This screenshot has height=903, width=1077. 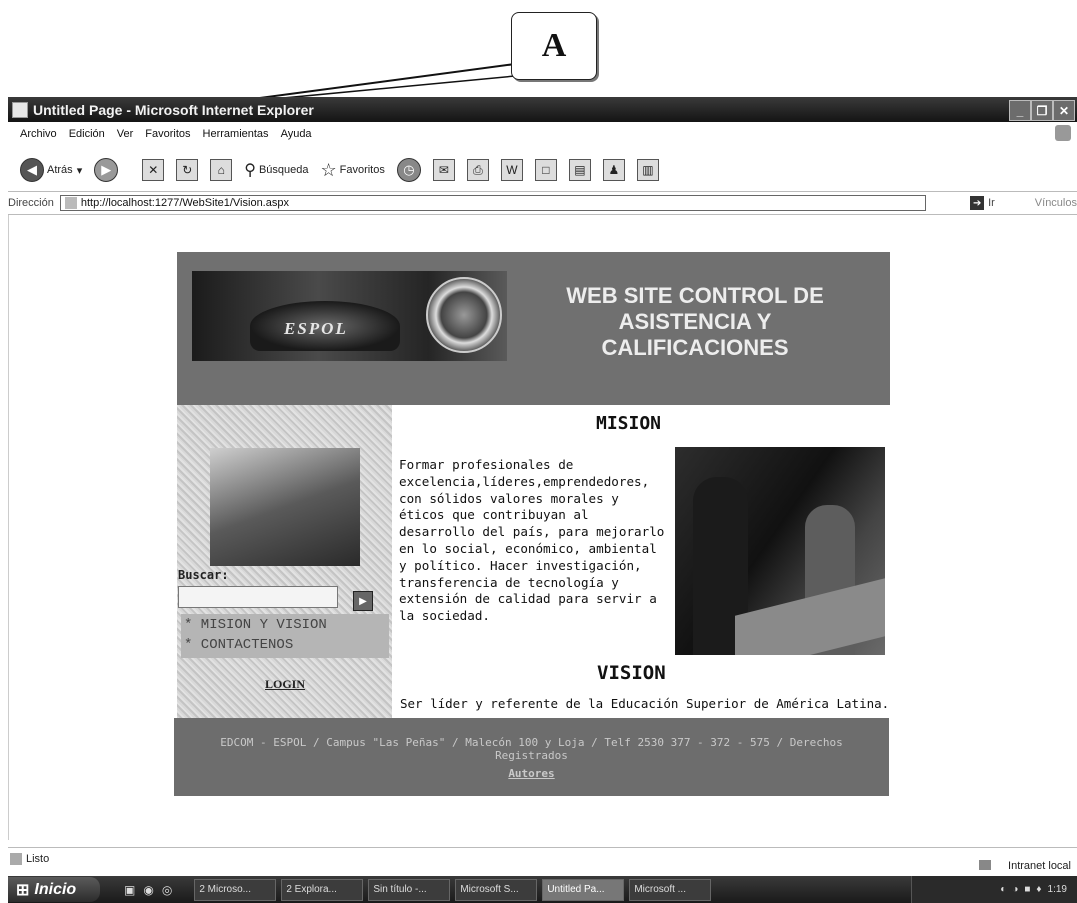 I want to click on minimize-button: _, so click(x=1020, y=110).